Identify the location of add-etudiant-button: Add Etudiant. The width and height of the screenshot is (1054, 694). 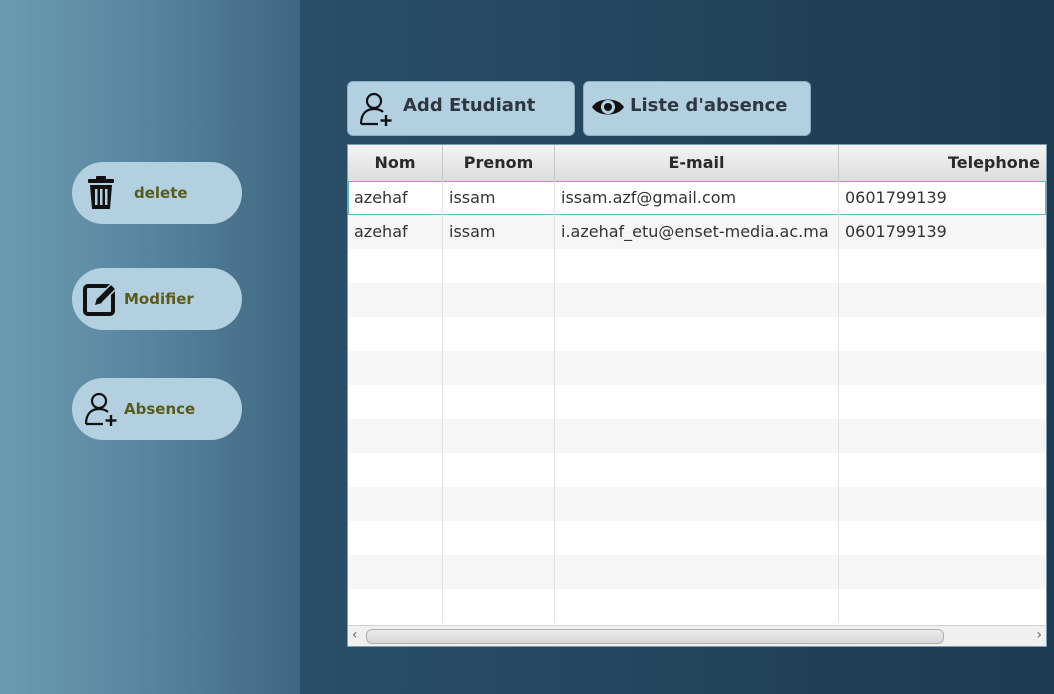
(461, 108).